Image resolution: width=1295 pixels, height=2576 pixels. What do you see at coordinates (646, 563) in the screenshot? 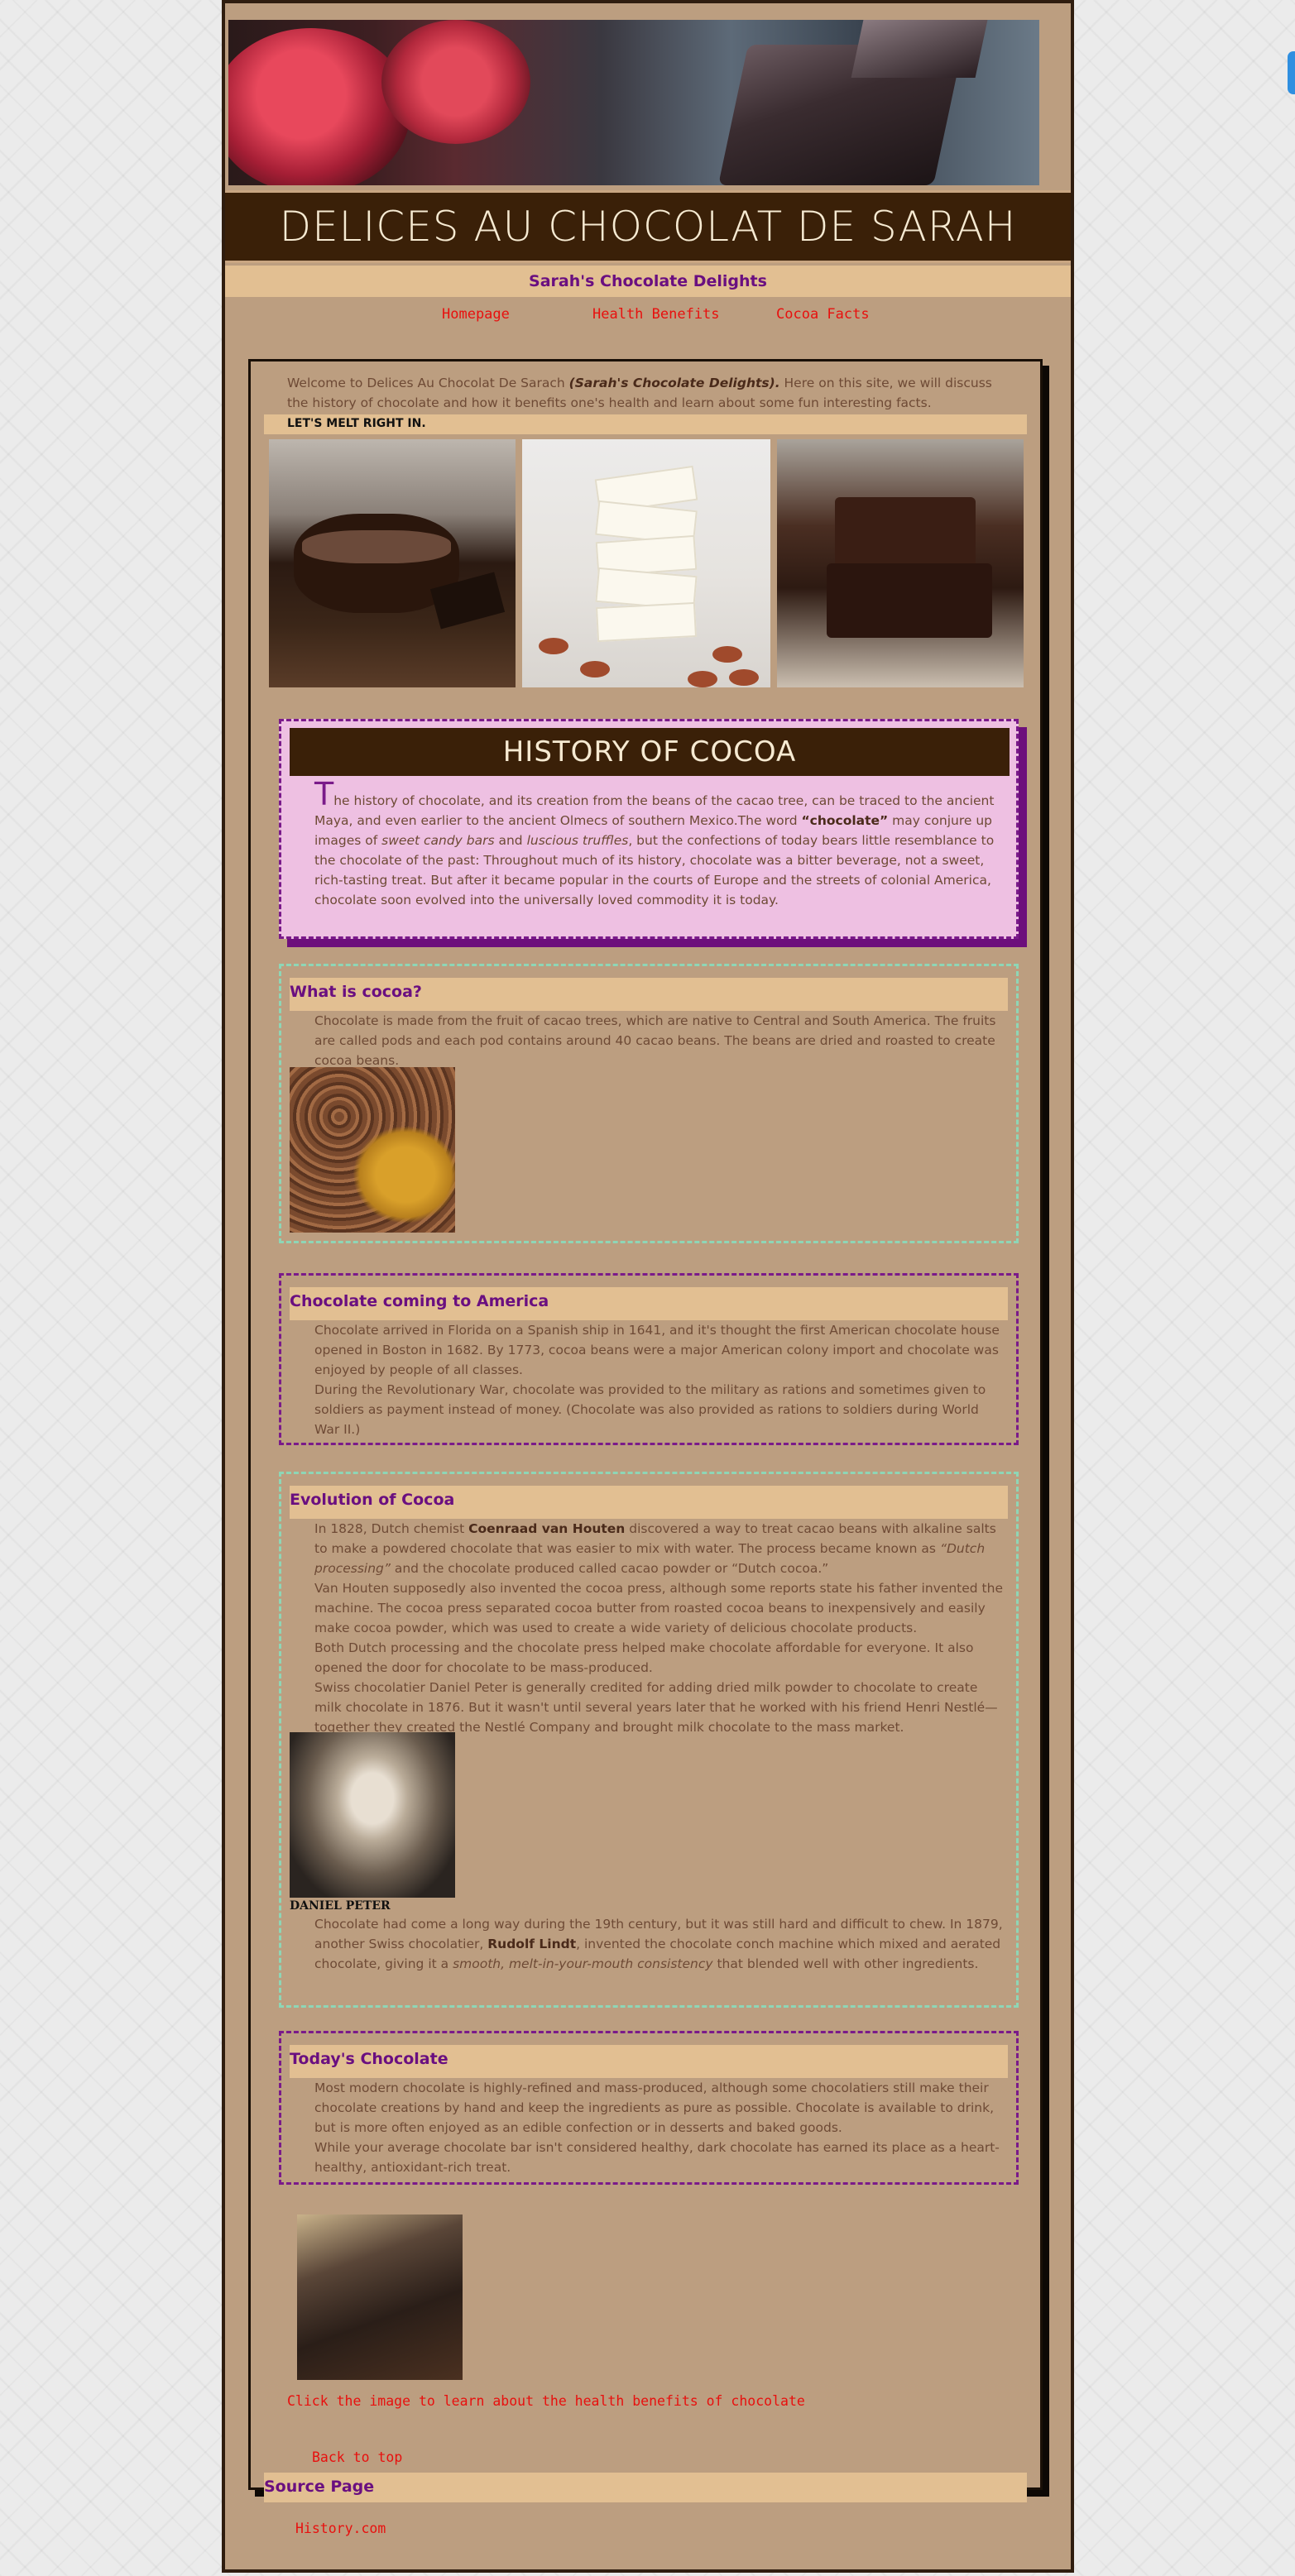
I see `white-chocolate-photo` at bounding box center [646, 563].